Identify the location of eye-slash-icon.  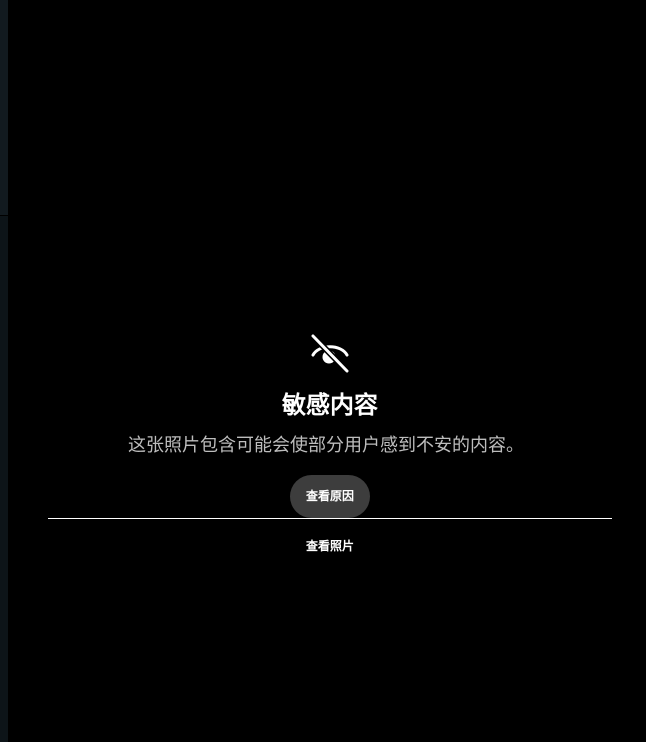
(330, 353).